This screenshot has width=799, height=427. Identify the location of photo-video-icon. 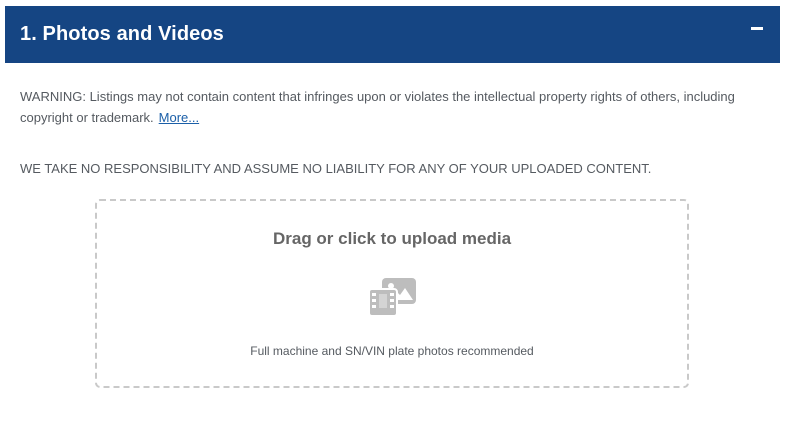
(392, 297).